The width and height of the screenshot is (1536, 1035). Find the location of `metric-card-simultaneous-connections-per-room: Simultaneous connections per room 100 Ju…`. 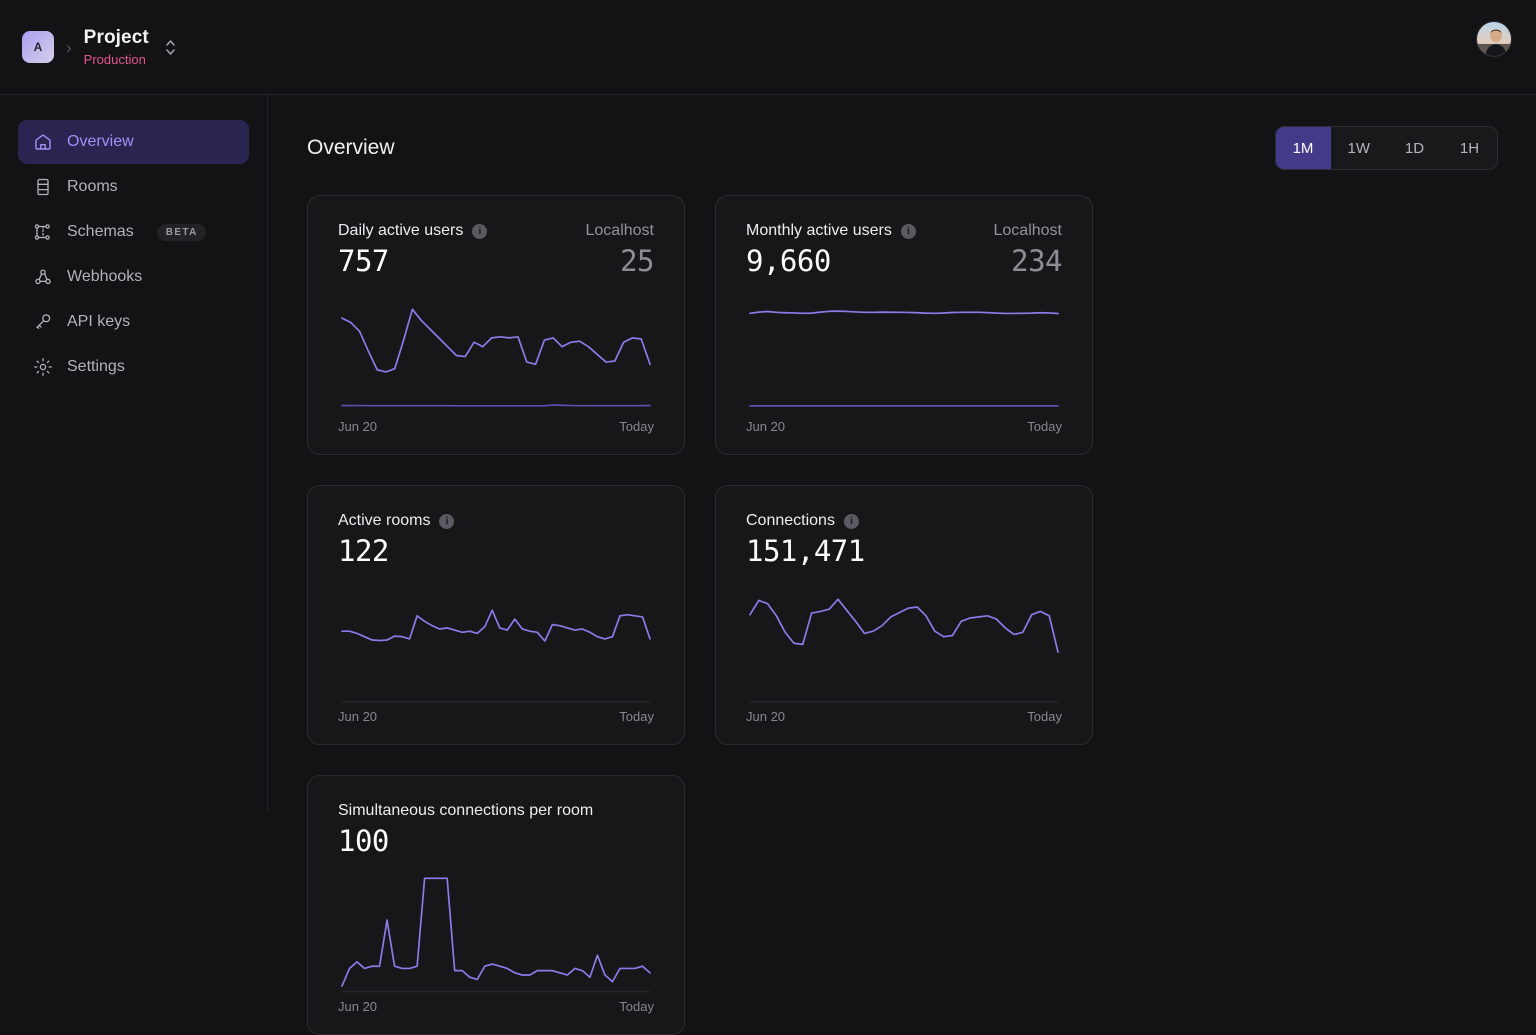

metric-card-simultaneous-connections-per-room: Simultaneous connections per room 100 Ju… is located at coordinates (496, 905).